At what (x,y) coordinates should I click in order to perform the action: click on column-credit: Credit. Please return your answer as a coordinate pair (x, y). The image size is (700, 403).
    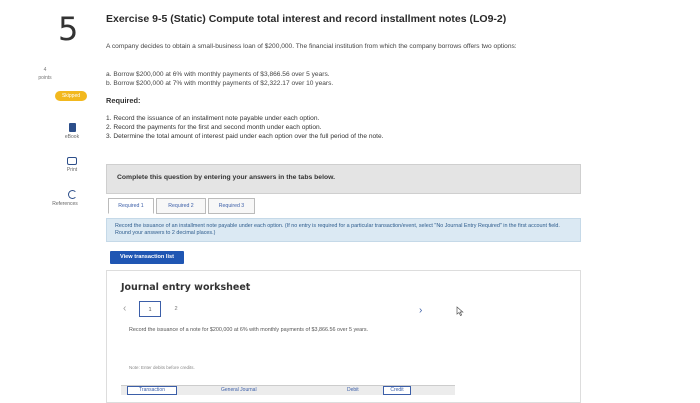
    Looking at the image, I should click on (397, 390).